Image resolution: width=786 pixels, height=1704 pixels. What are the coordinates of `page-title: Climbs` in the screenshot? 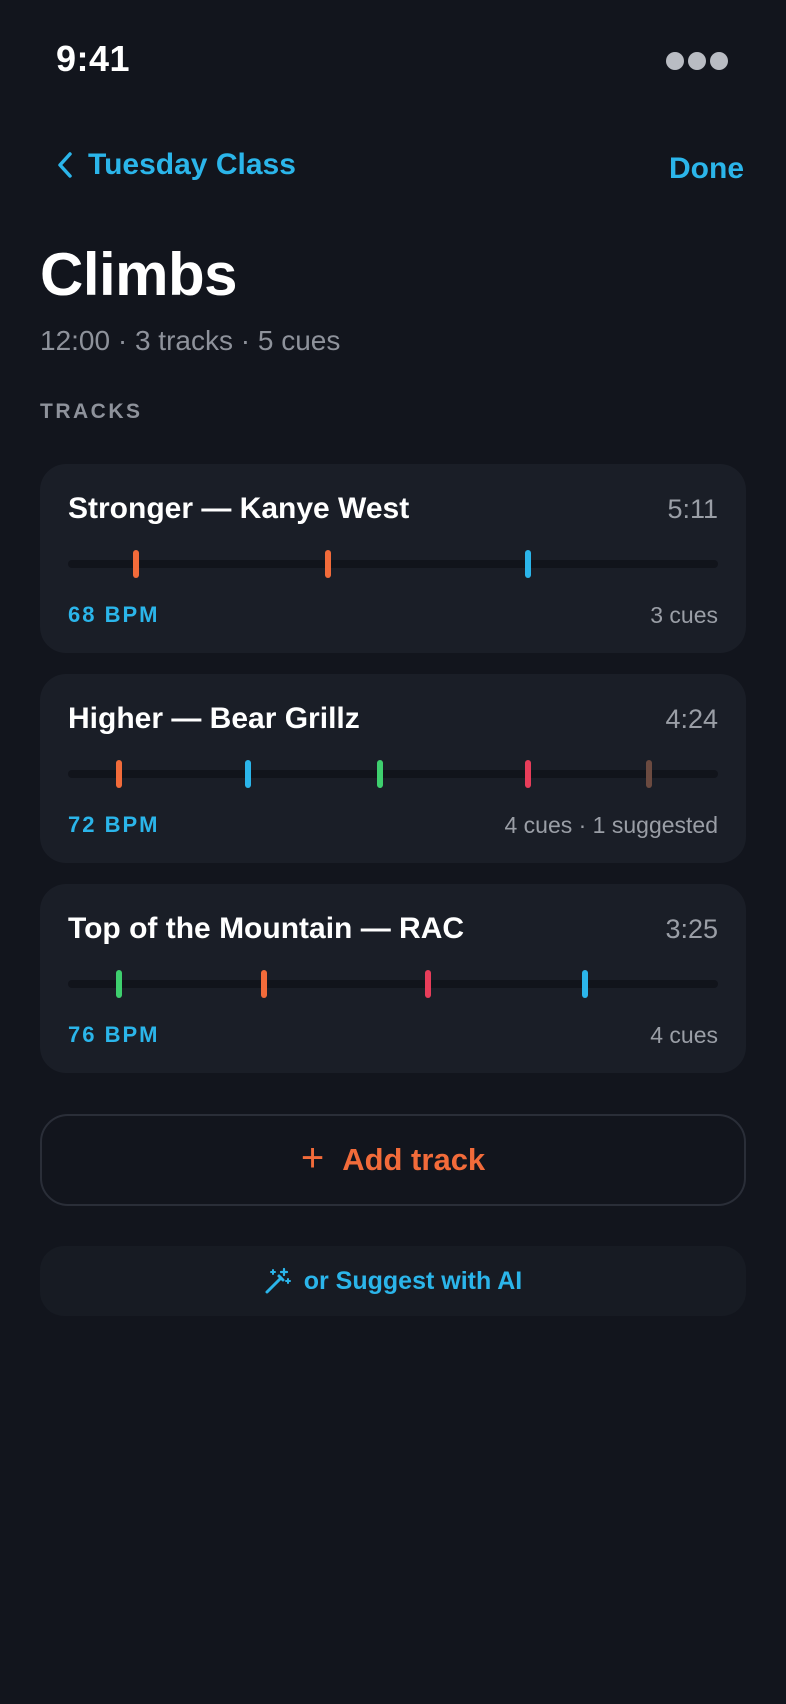 It's located at (139, 274).